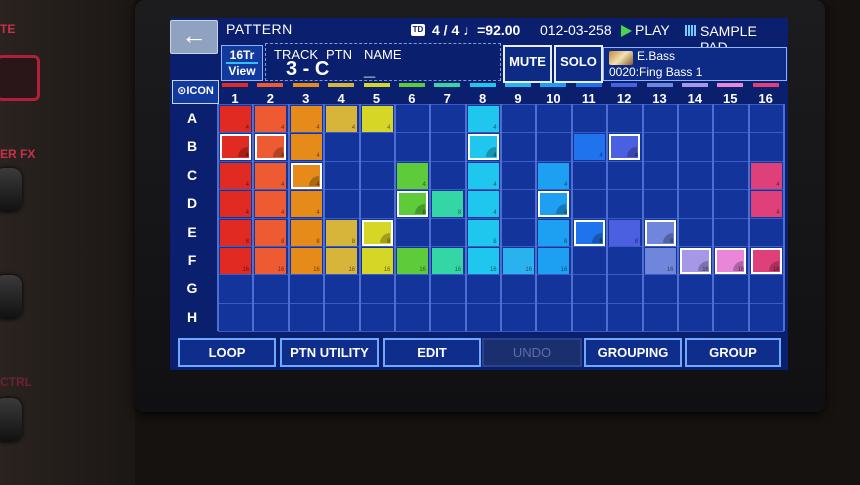 This screenshot has width=860, height=485. I want to click on track-15-header: 15, so click(730, 94).